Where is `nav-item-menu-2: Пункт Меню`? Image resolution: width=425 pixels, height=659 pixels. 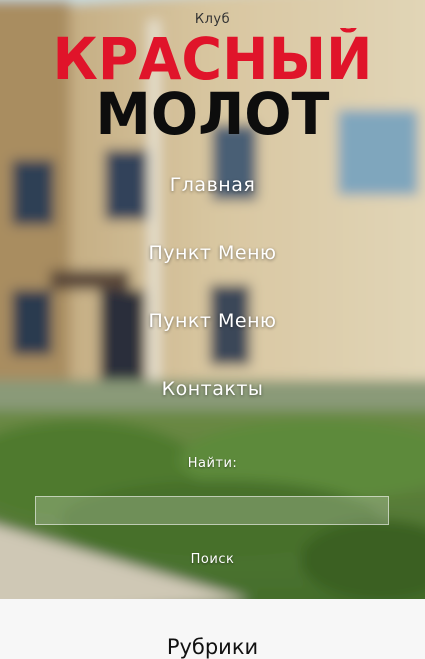
nav-item-menu-2: Пункт Меню is located at coordinates (212, 321).